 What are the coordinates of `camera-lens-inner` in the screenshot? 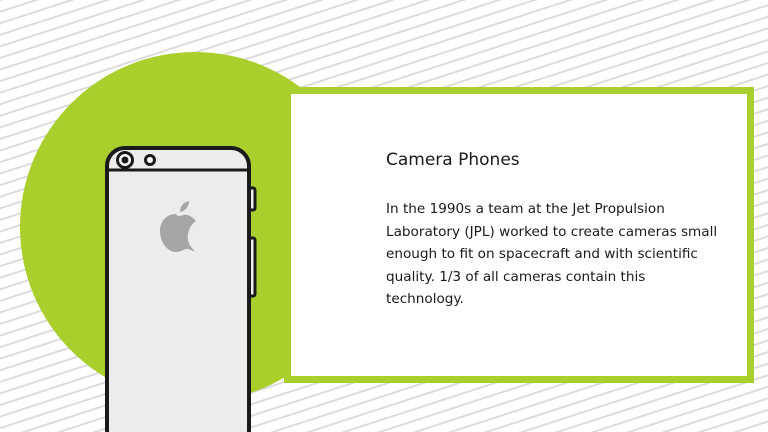 It's located at (125, 160).